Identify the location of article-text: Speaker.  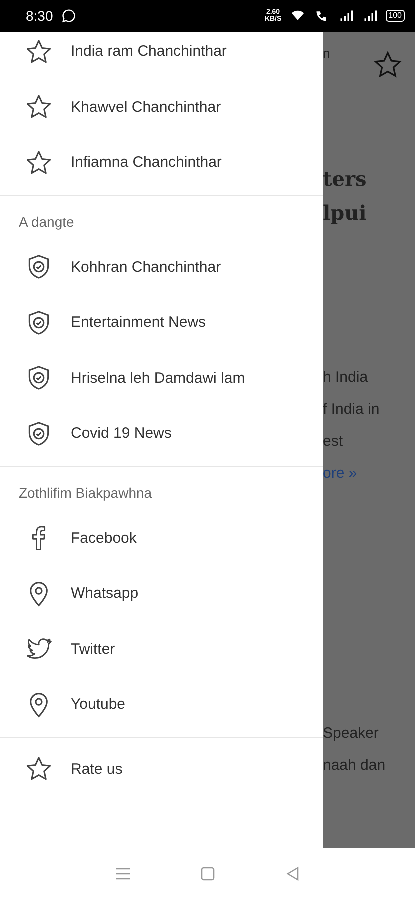
(351, 734).